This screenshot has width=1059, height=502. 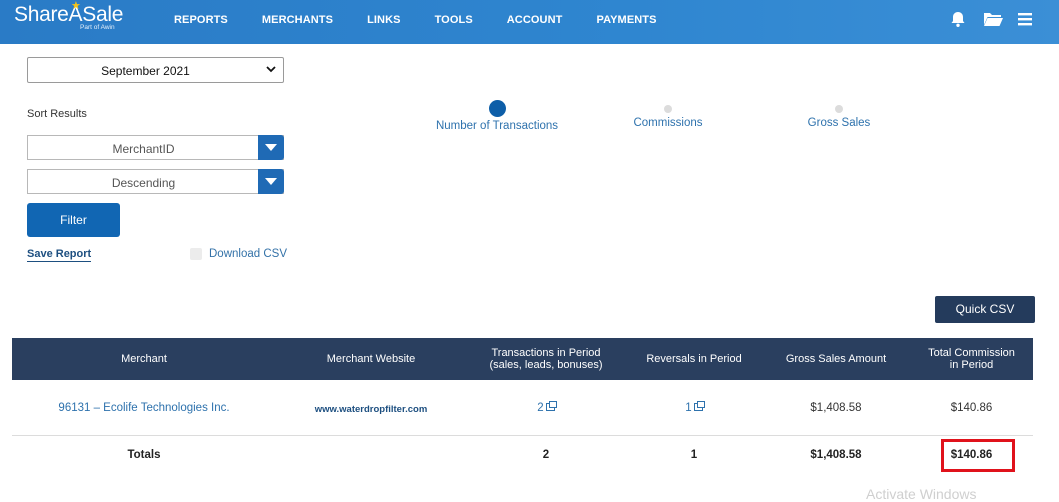 I want to click on col-transactions-line2: (sales, leads, bonuses), so click(x=546, y=365).